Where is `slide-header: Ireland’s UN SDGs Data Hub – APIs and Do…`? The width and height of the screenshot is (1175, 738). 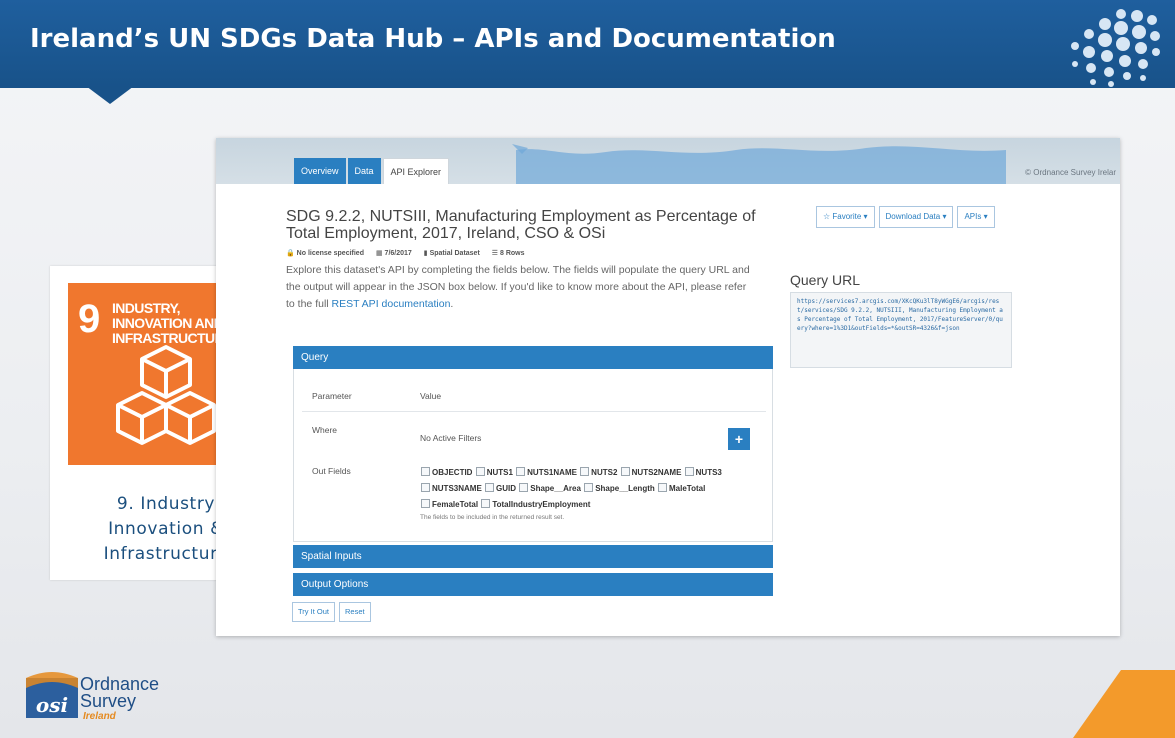
slide-header: Ireland’s UN SDGs Data Hub – APIs and Do… is located at coordinates (587, 44).